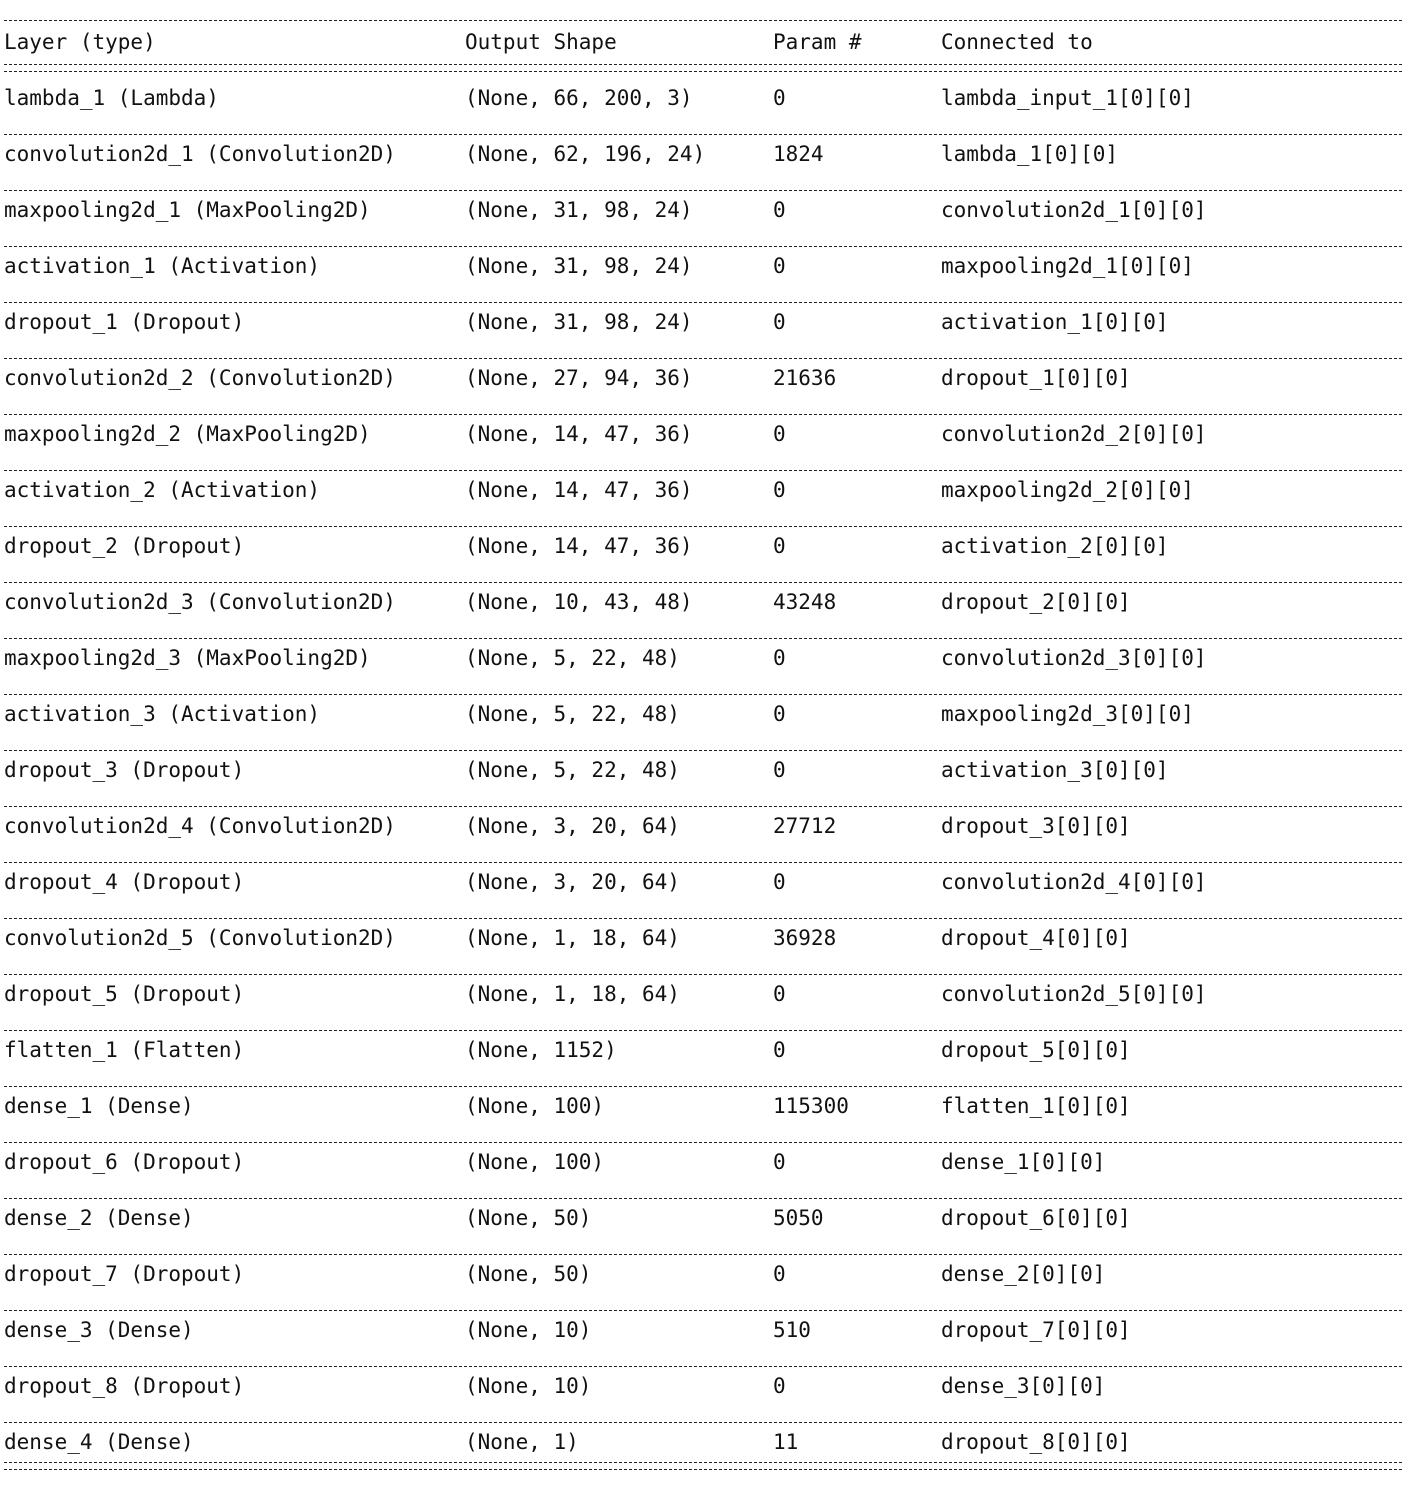 This screenshot has width=1410, height=1492. What do you see at coordinates (1017, 42) in the screenshot?
I see `header-connected-to: Connected to` at bounding box center [1017, 42].